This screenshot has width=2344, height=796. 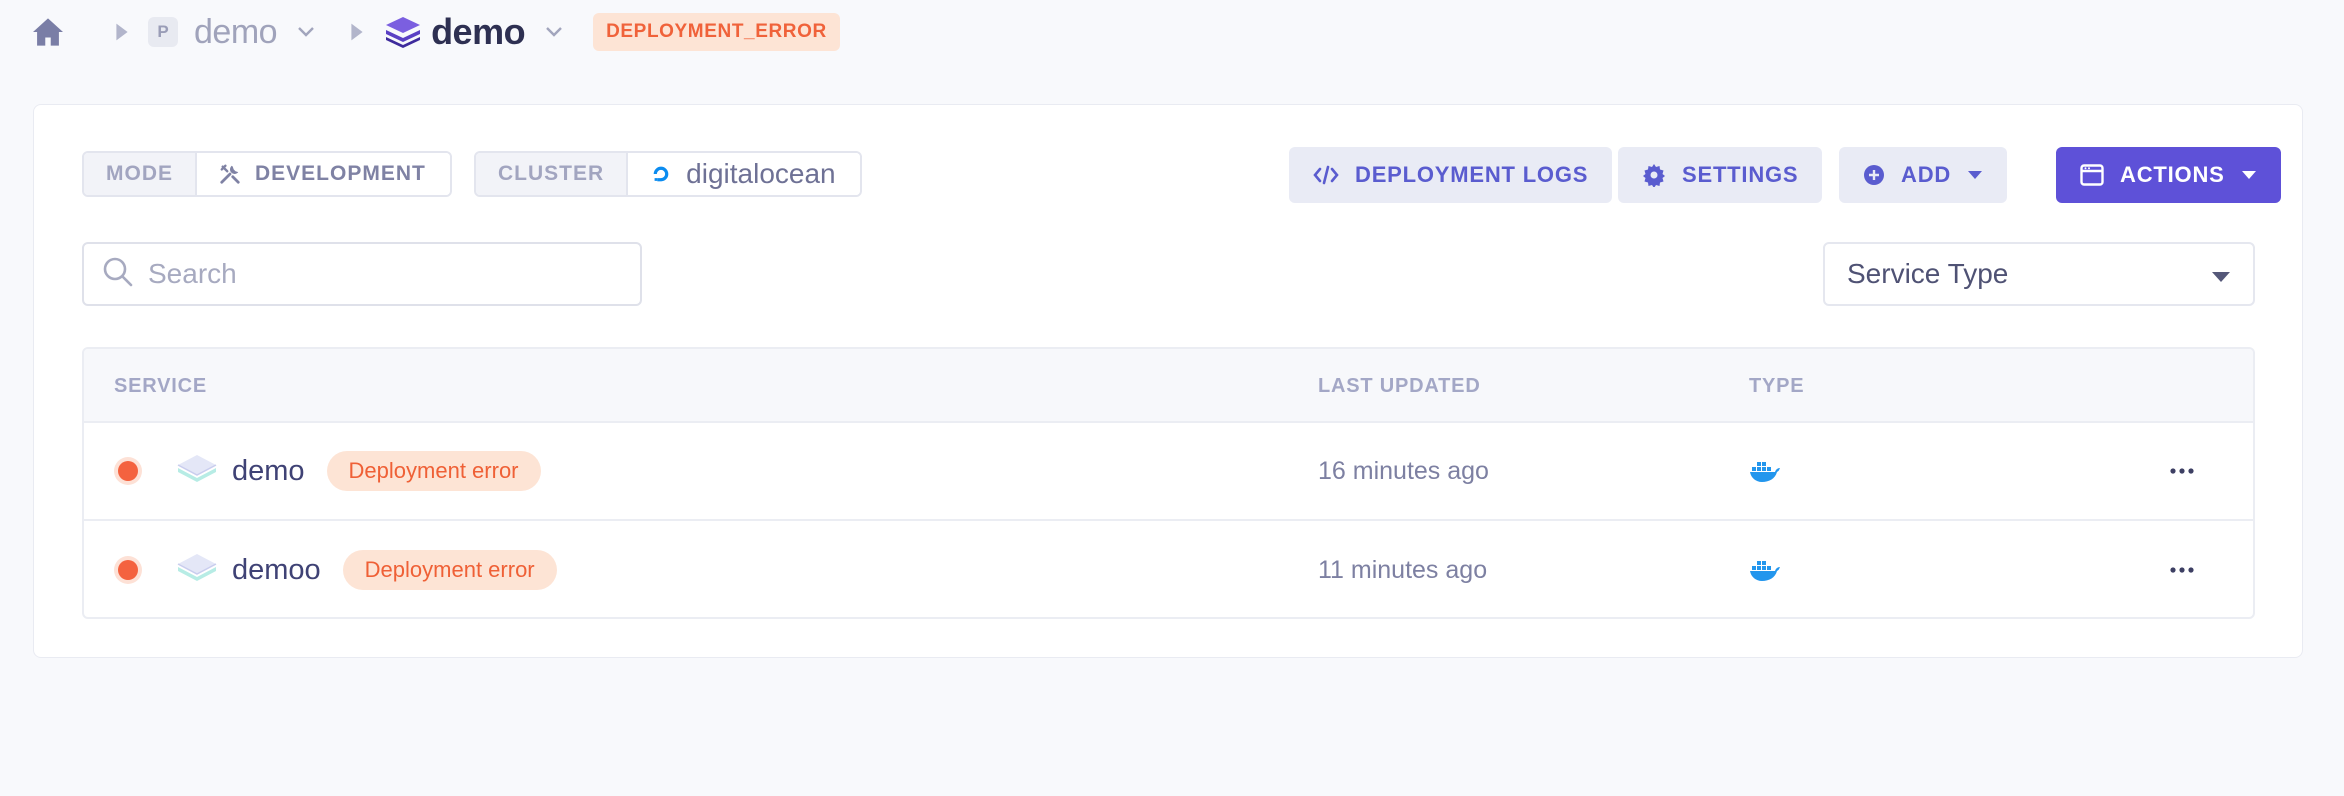 I want to click on service-name: demoo, so click(x=276, y=570).